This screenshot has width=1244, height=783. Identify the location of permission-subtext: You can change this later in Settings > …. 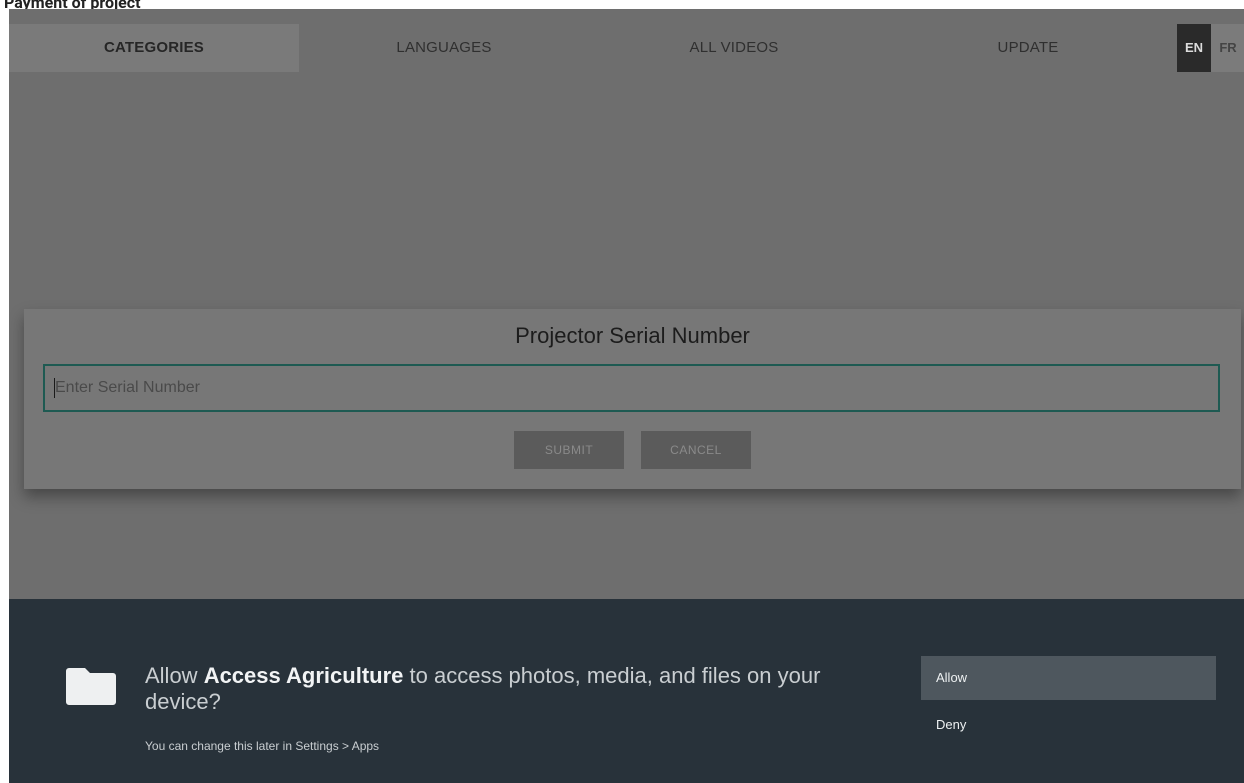
(262, 746).